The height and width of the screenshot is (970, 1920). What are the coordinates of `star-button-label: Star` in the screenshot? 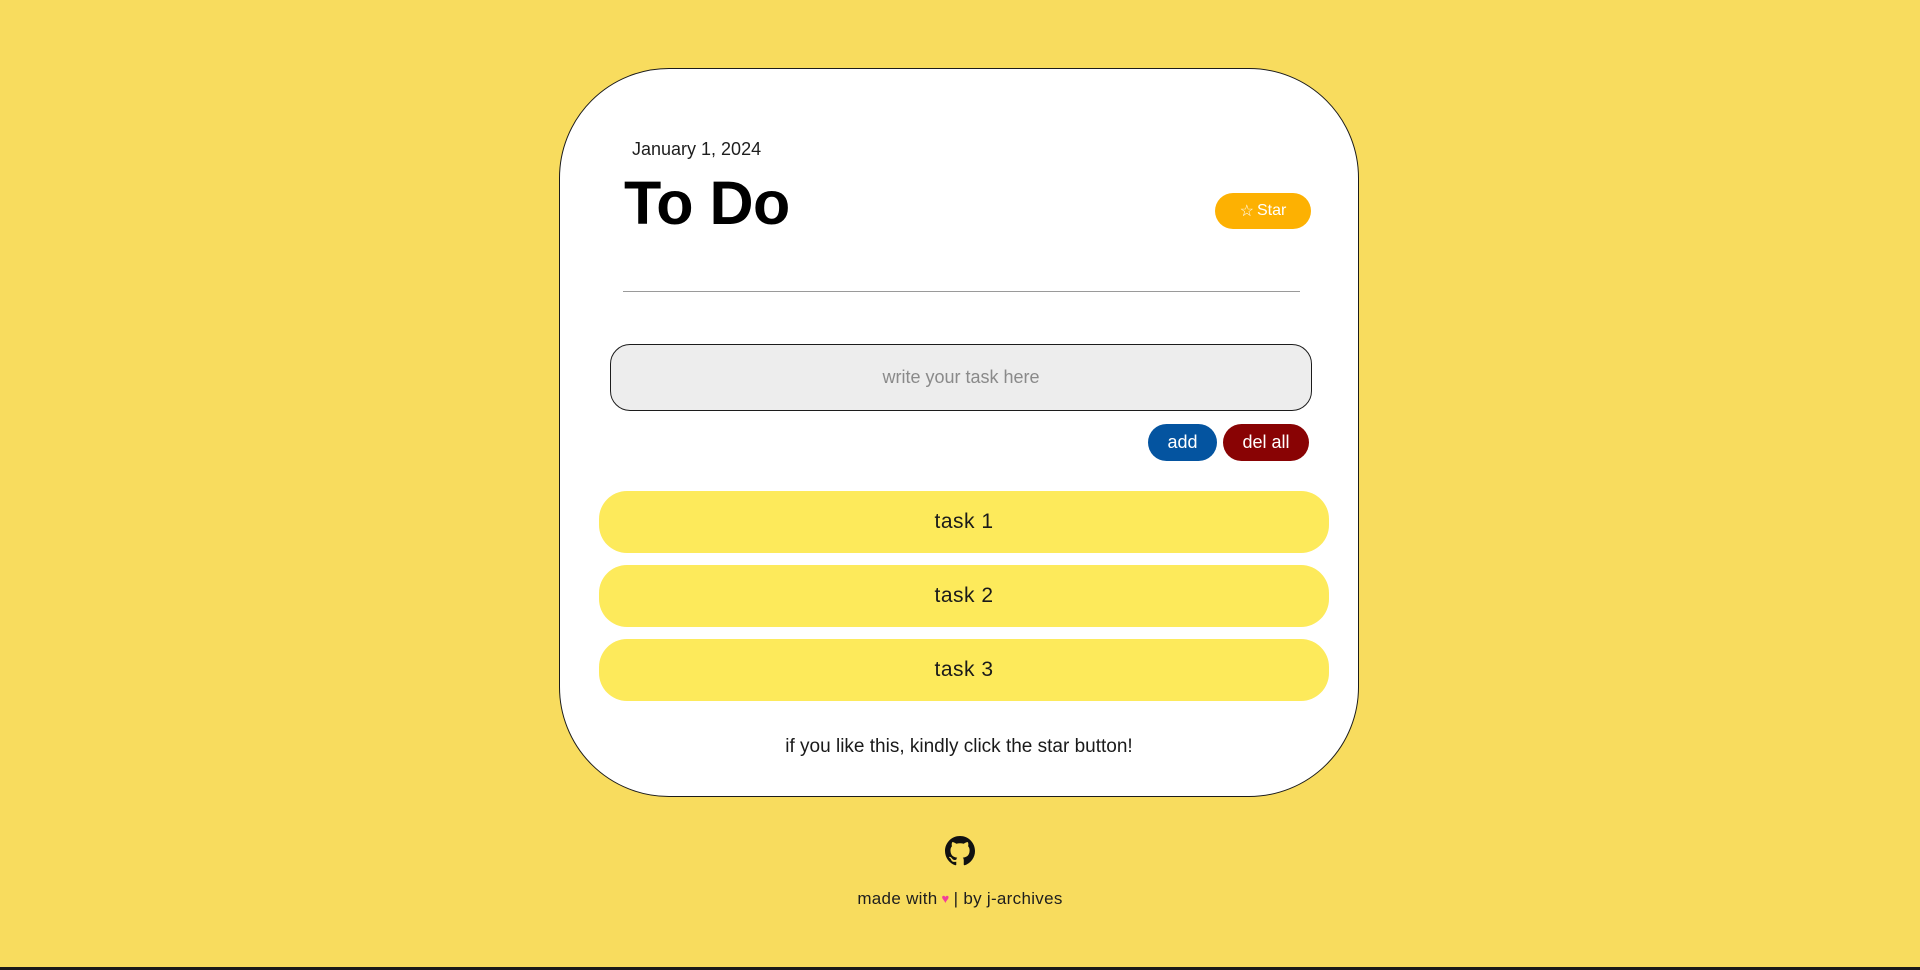 It's located at (1272, 210).